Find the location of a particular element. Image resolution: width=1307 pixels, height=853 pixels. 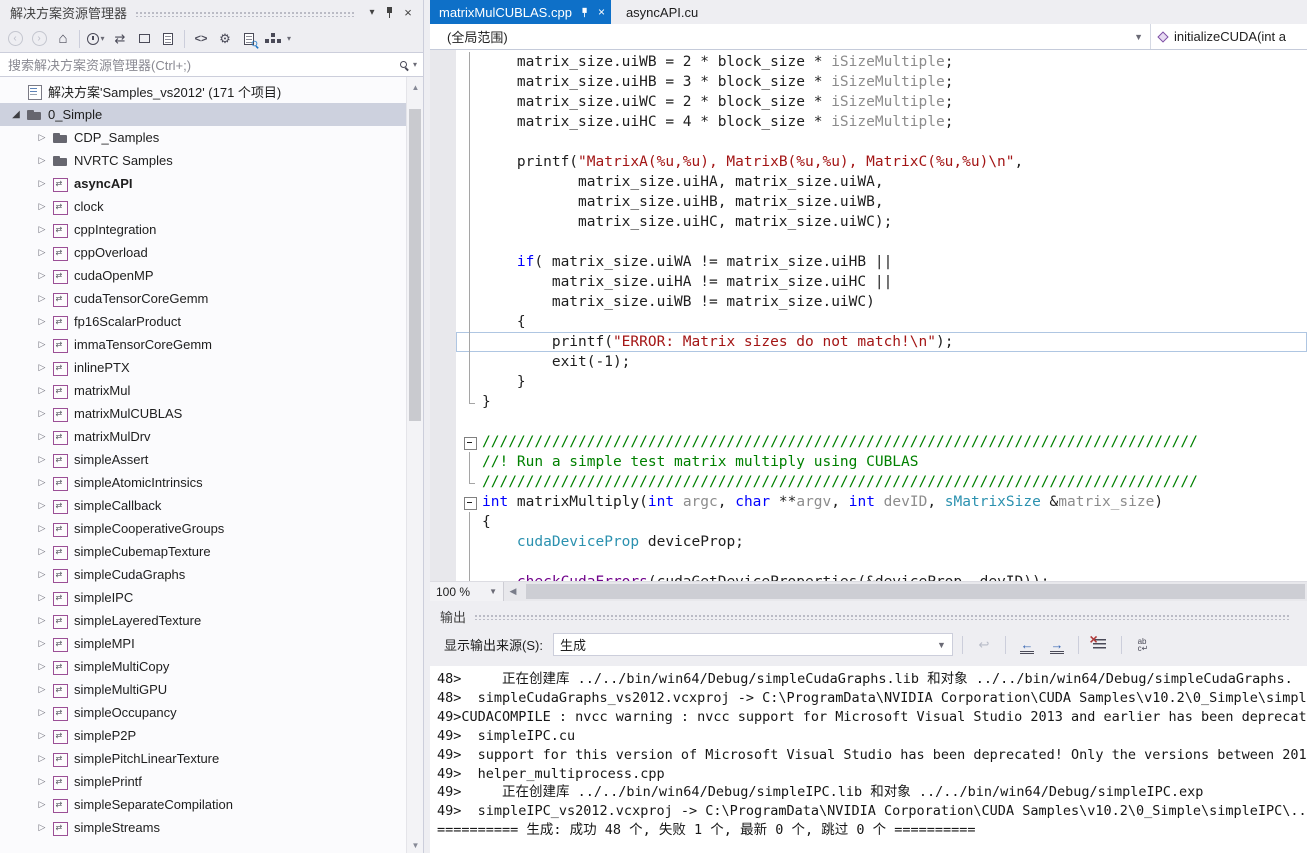

tree-item-simplemultigpu: ▷ simpleMultiGPU is located at coordinates (203, 689).